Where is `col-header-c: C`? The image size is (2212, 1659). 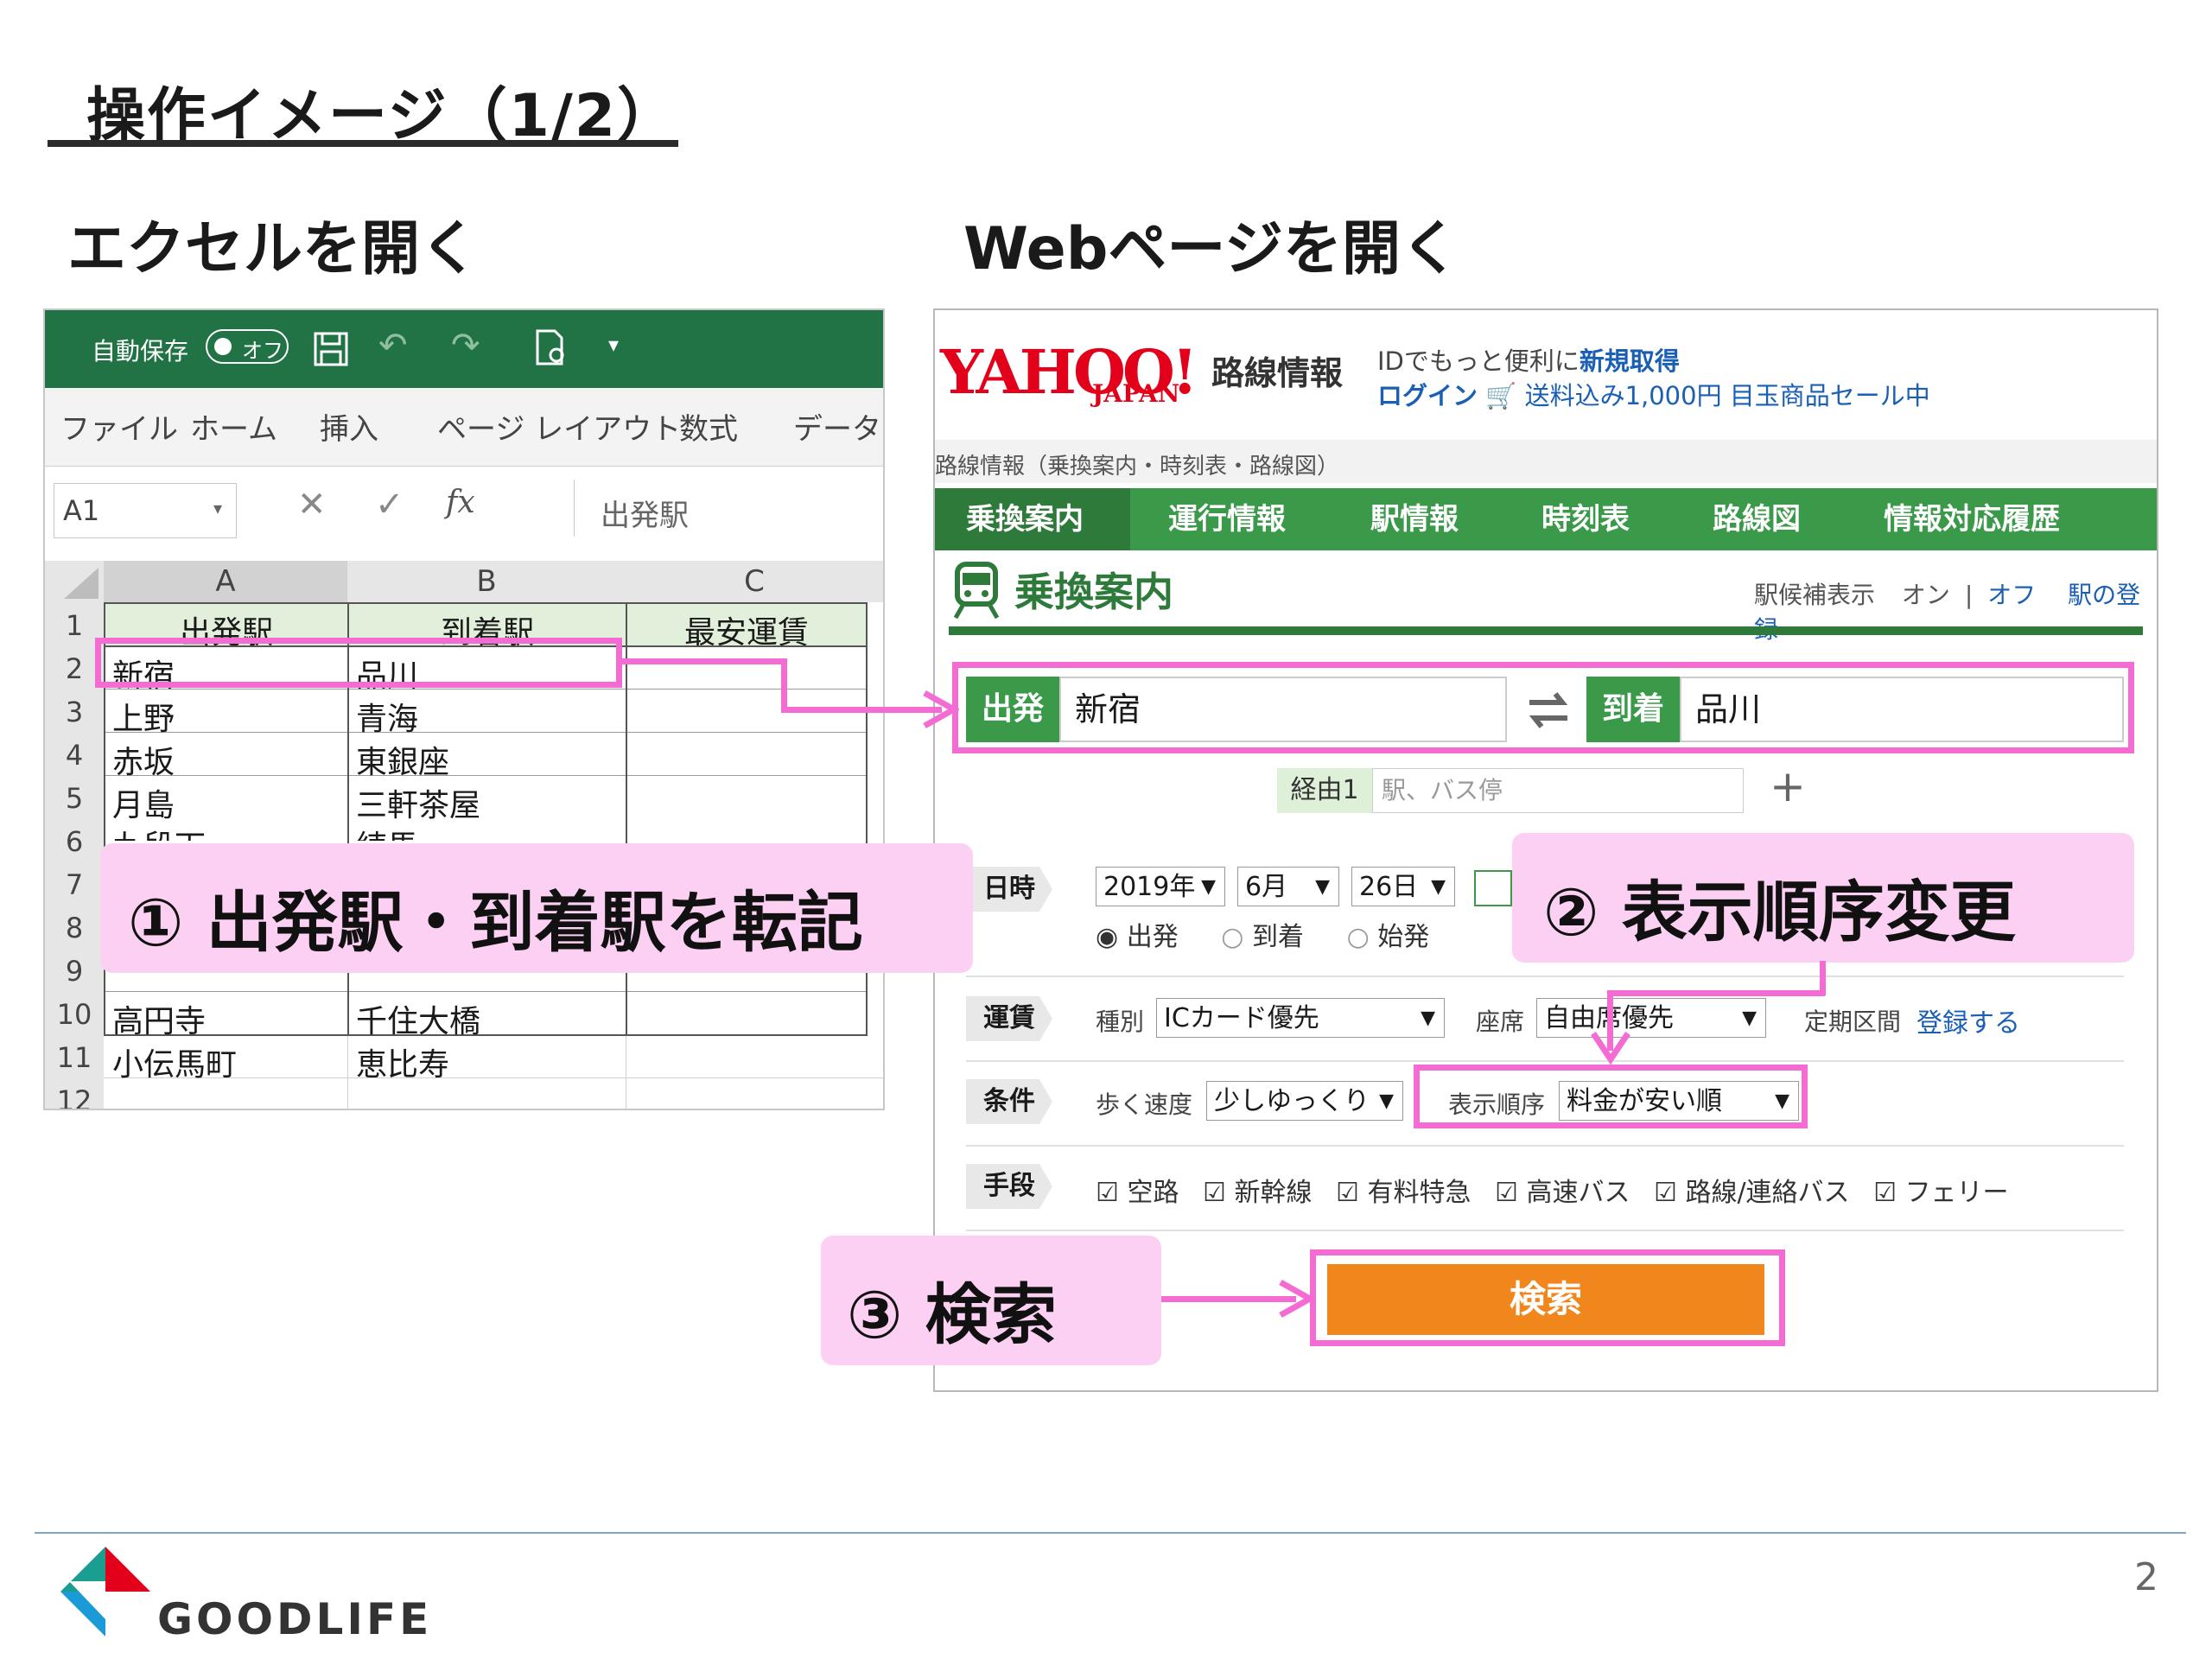
col-header-c: C is located at coordinates (754, 581).